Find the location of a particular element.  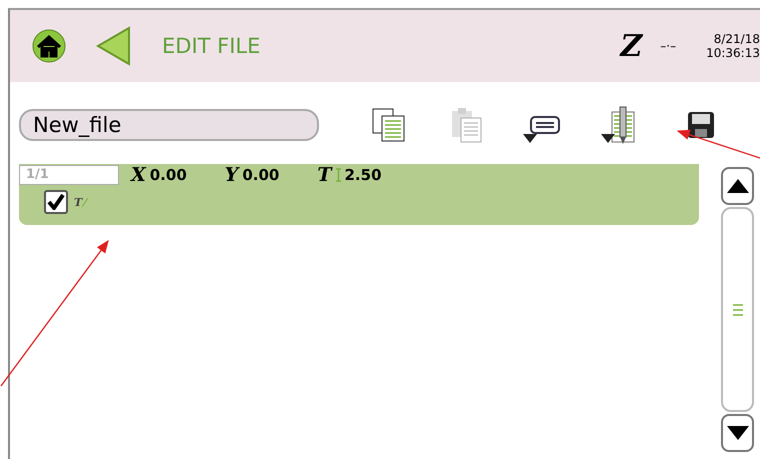

scroll-track is located at coordinates (737, 309).